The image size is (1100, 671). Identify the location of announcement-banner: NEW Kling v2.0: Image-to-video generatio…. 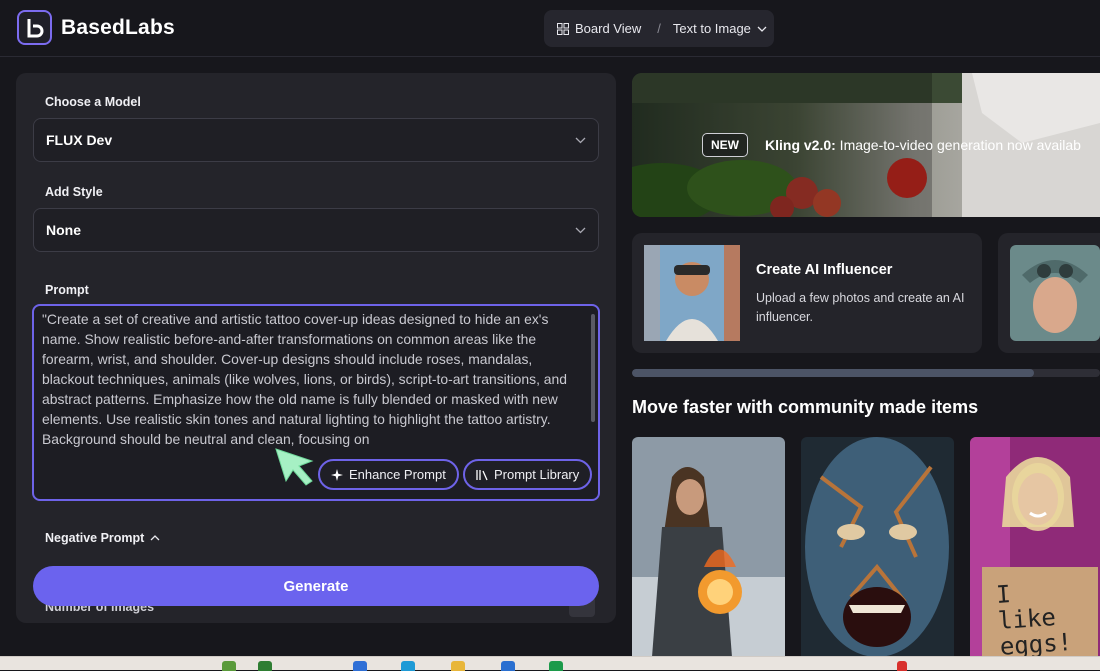
(866, 145).